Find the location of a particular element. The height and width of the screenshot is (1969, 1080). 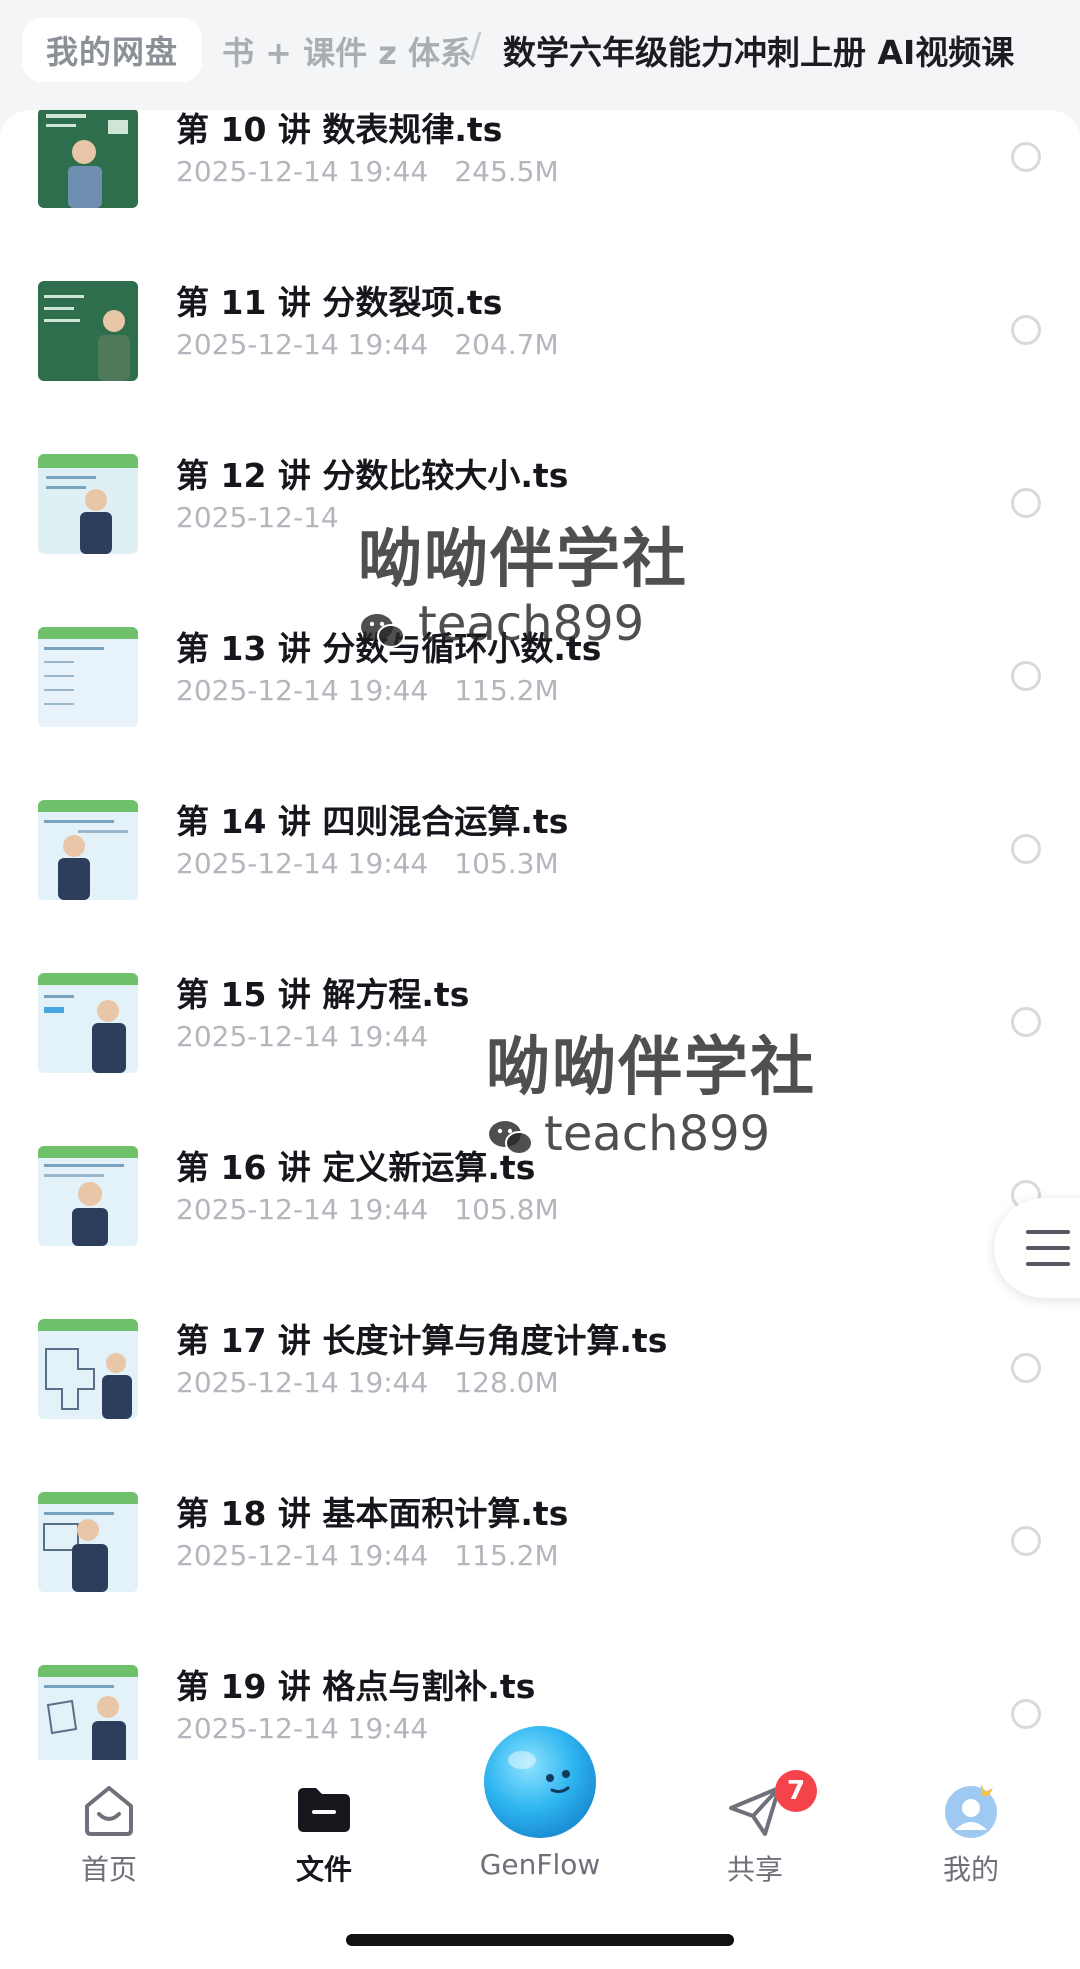

nav-genflow: GenFlow is located at coordinates (540, 1808).